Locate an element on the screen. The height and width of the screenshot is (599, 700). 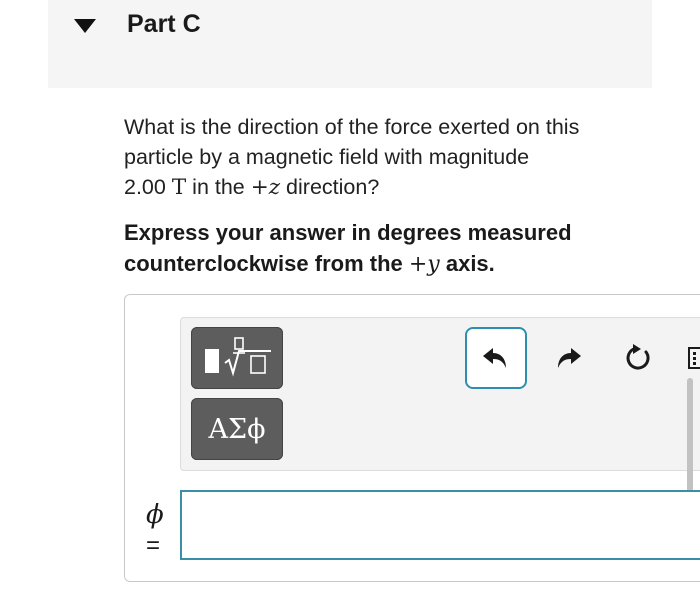
question-mid: in the is located at coordinates (218, 187).